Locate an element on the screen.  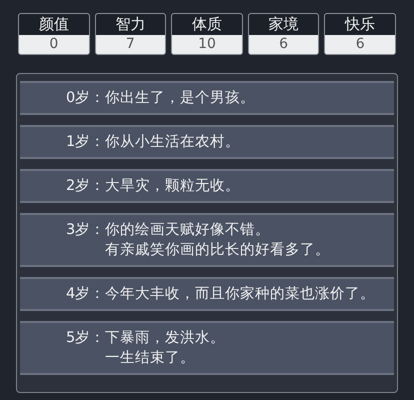
event-age: 1岁： is located at coordinates (86, 142).